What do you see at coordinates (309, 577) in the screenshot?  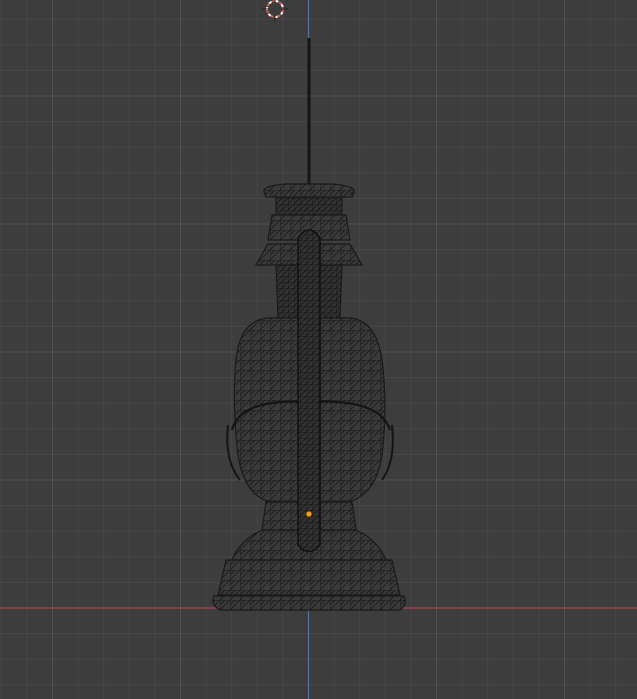 I see `lantern-base-foot` at bounding box center [309, 577].